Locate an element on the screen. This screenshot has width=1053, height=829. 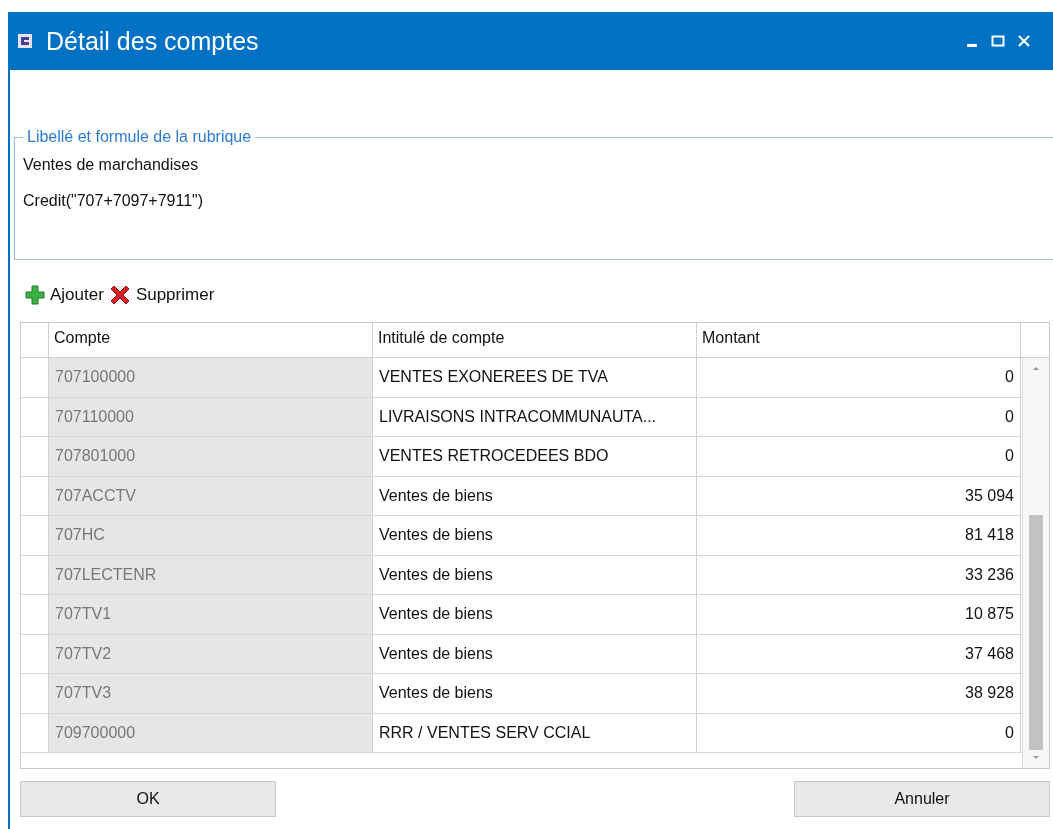
table-cell: 707110000 is located at coordinates (211, 416).